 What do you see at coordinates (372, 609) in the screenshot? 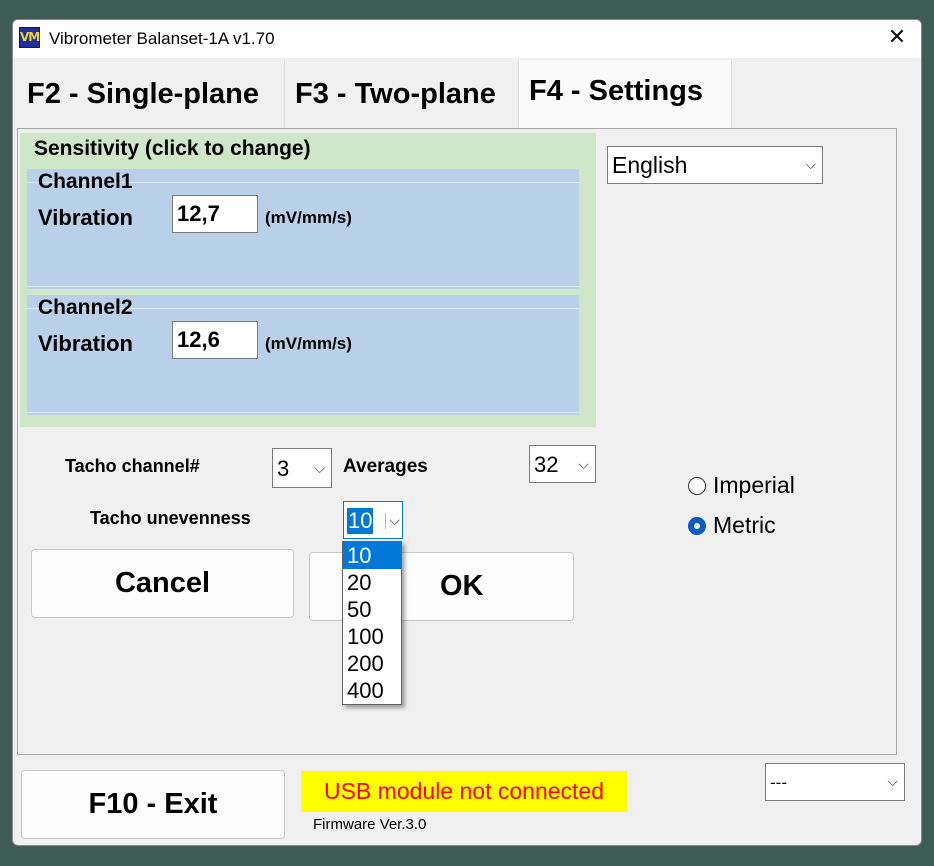
I see `dropdown-option: 50` at bounding box center [372, 609].